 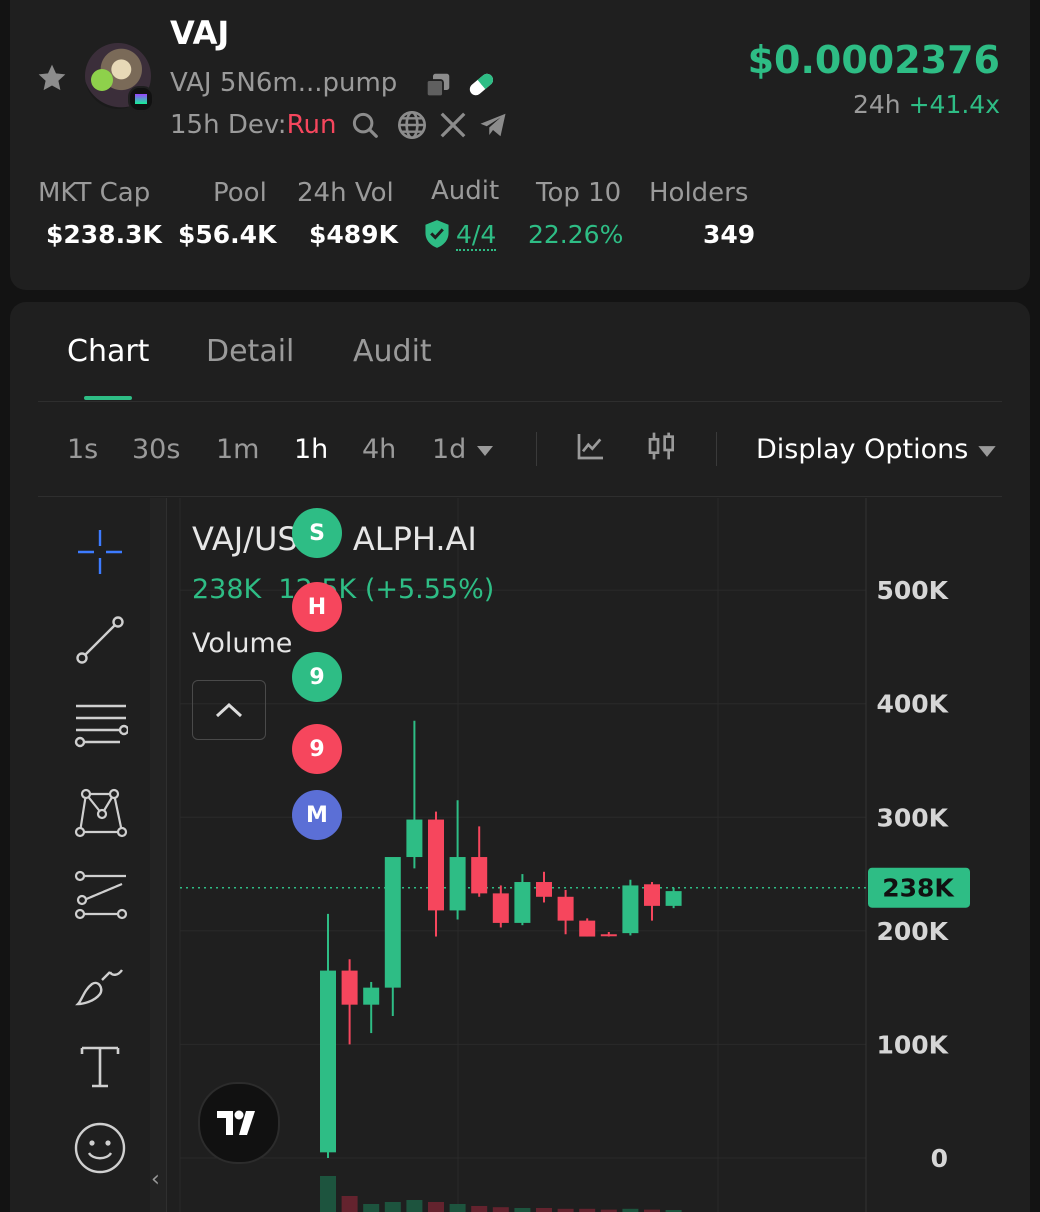 What do you see at coordinates (449, 449) in the screenshot?
I see `timeframe-1d: 1d` at bounding box center [449, 449].